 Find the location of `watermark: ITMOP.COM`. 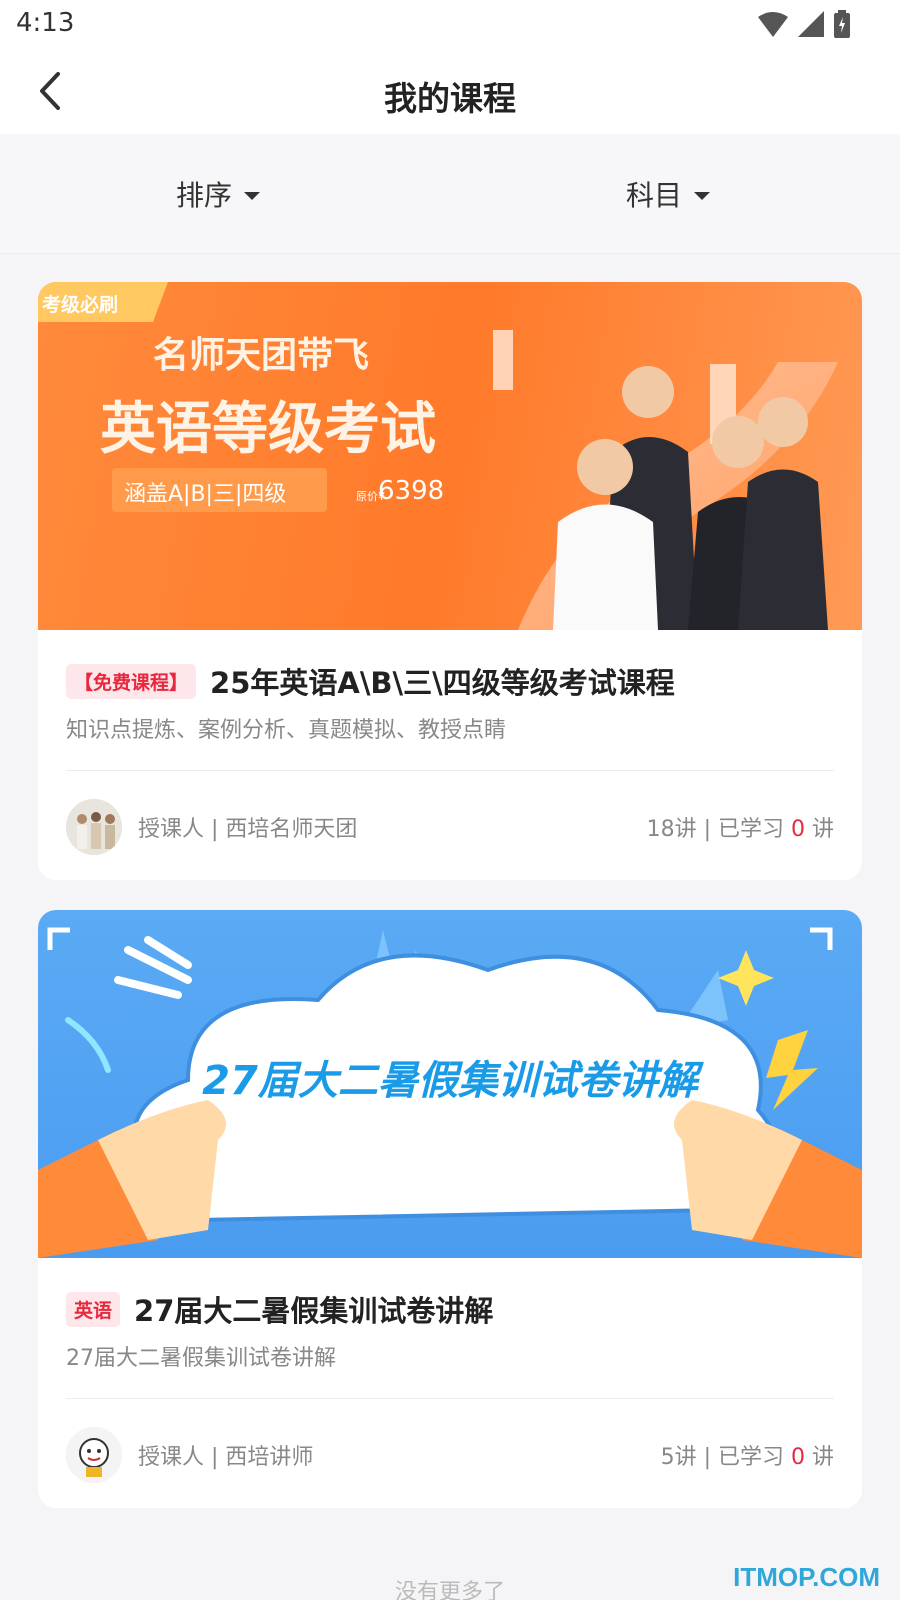

watermark: ITMOP.COM is located at coordinates (806, 1577).